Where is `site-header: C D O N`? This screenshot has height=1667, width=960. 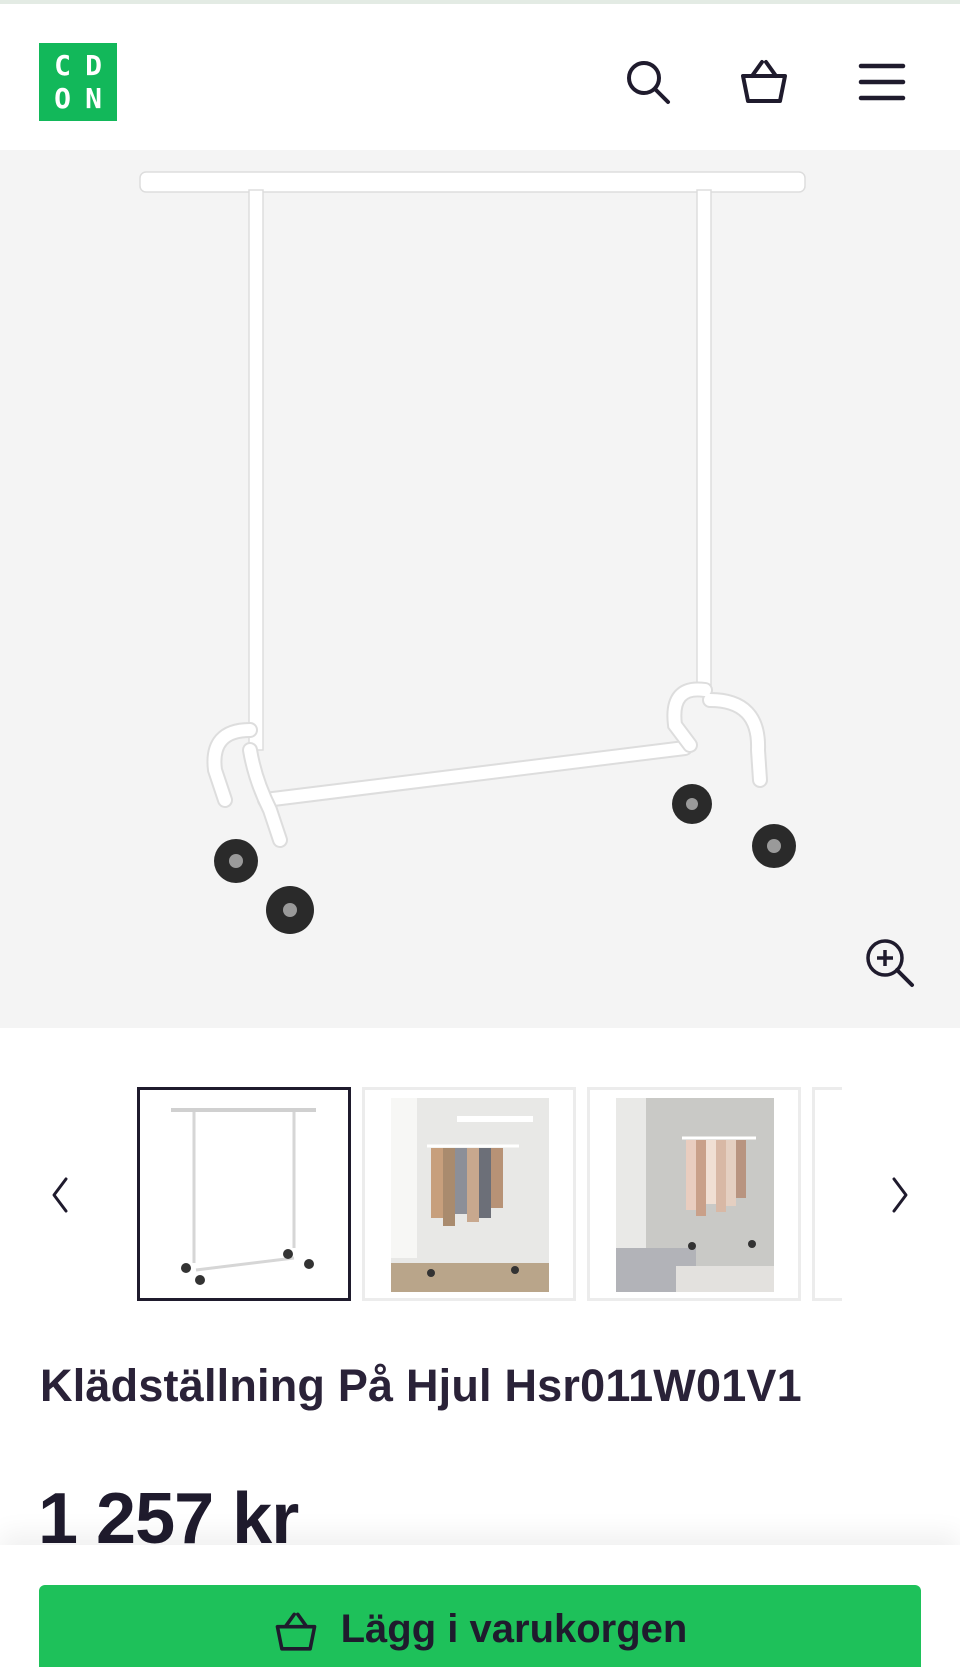 site-header: C D O N is located at coordinates (480, 77).